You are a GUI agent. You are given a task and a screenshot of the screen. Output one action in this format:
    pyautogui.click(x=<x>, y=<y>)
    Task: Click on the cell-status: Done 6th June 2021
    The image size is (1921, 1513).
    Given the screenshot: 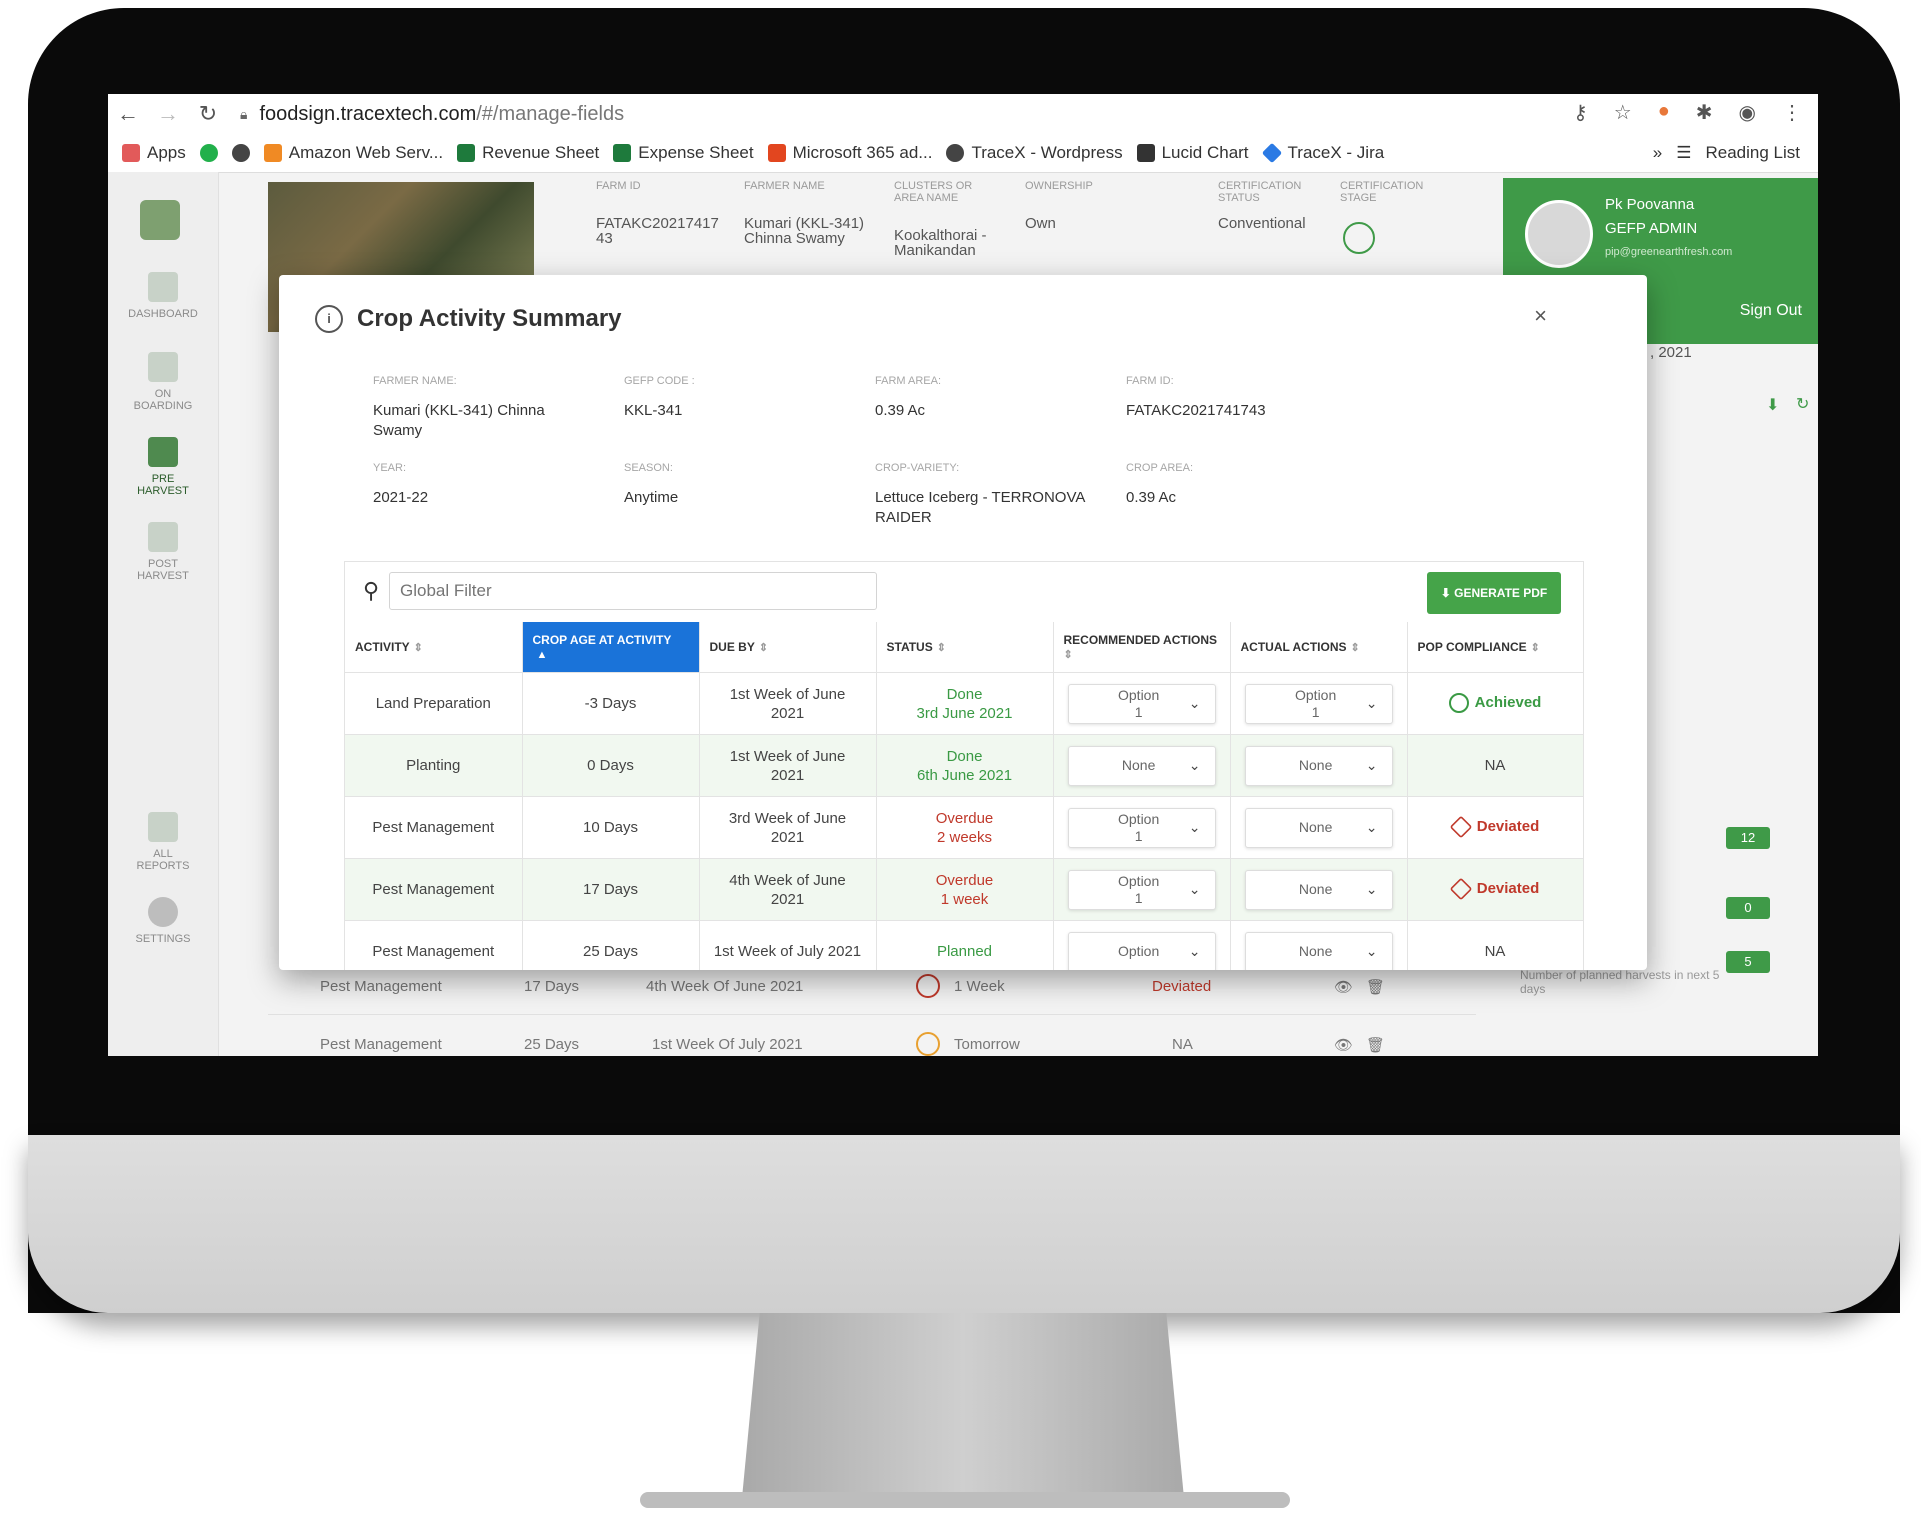 What is the action you would take?
    pyautogui.click(x=965, y=765)
    